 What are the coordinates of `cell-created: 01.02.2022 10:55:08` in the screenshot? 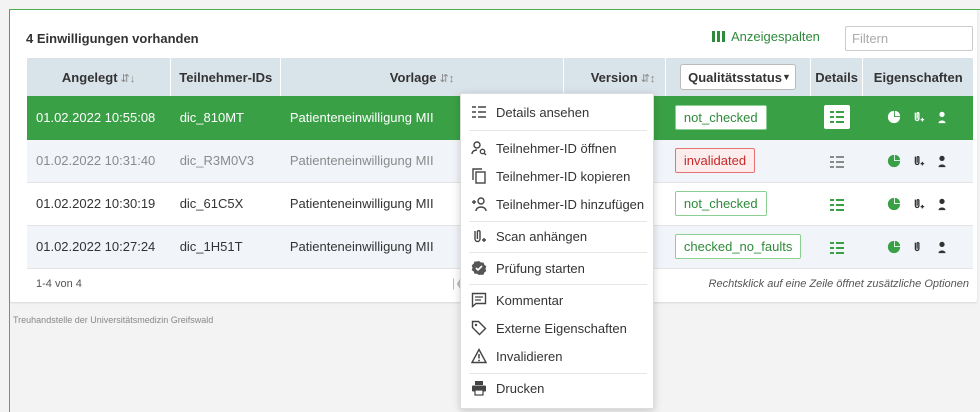 It's located at (99, 118).